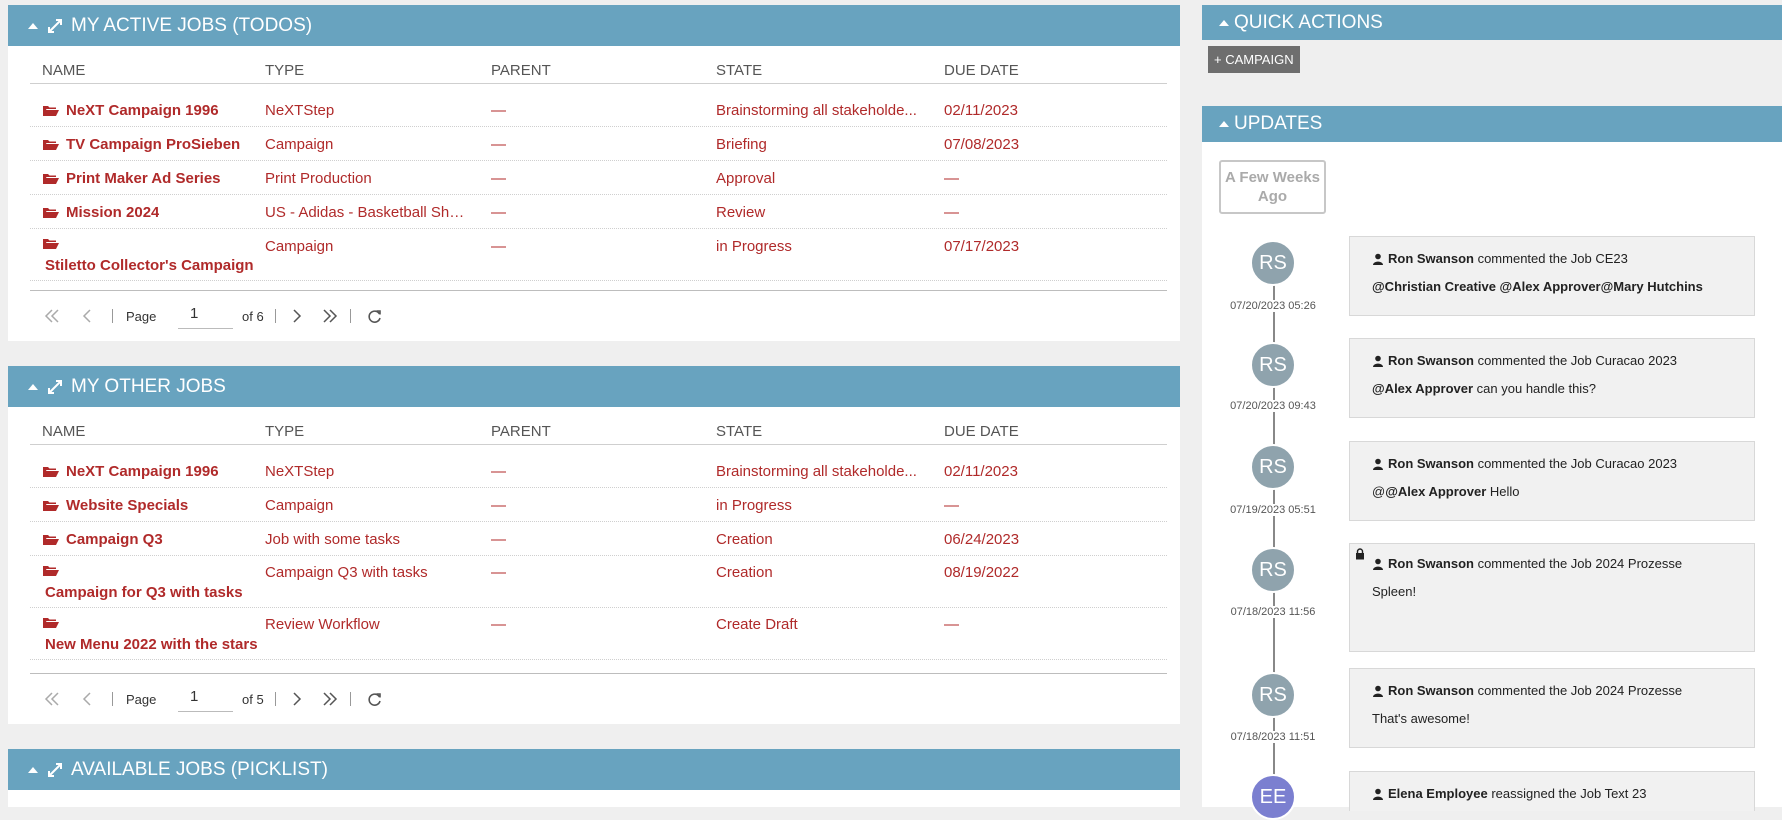 The height and width of the screenshot is (820, 1782). Describe the element at coordinates (982, 144) in the screenshot. I see `job-due-date: 07/08/2023` at that location.